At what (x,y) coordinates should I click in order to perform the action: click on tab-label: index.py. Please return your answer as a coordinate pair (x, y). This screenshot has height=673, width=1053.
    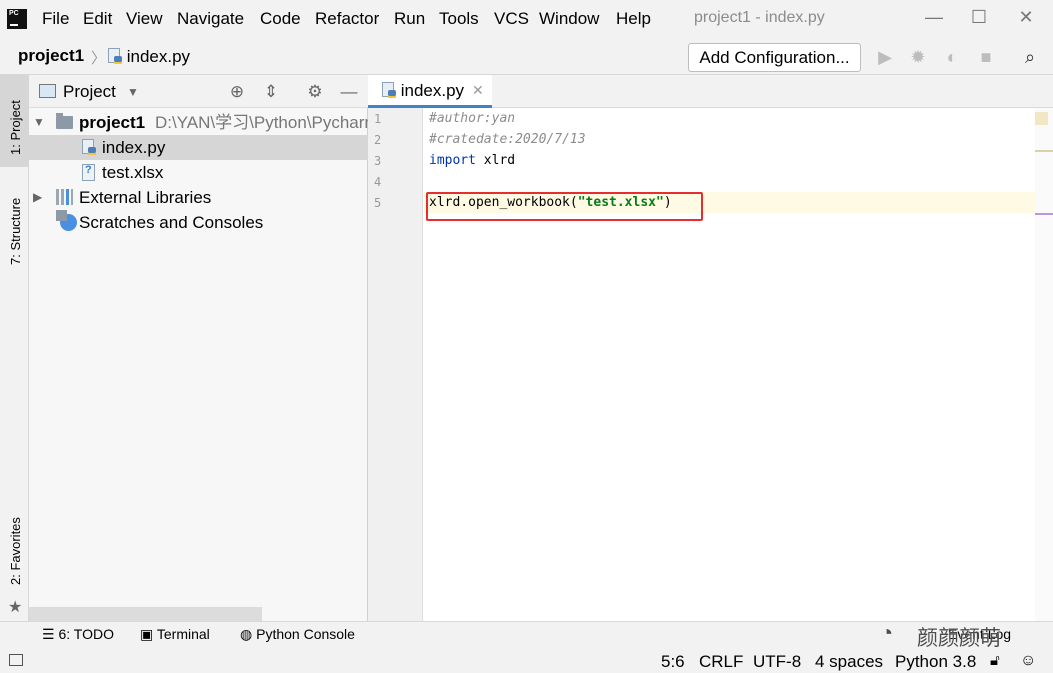
    Looking at the image, I should click on (432, 90).